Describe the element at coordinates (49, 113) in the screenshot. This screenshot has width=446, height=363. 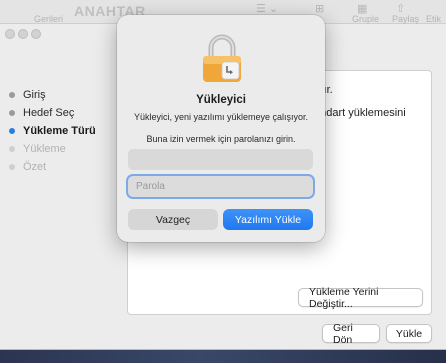
I see `step-label: Hedef Seç` at that location.